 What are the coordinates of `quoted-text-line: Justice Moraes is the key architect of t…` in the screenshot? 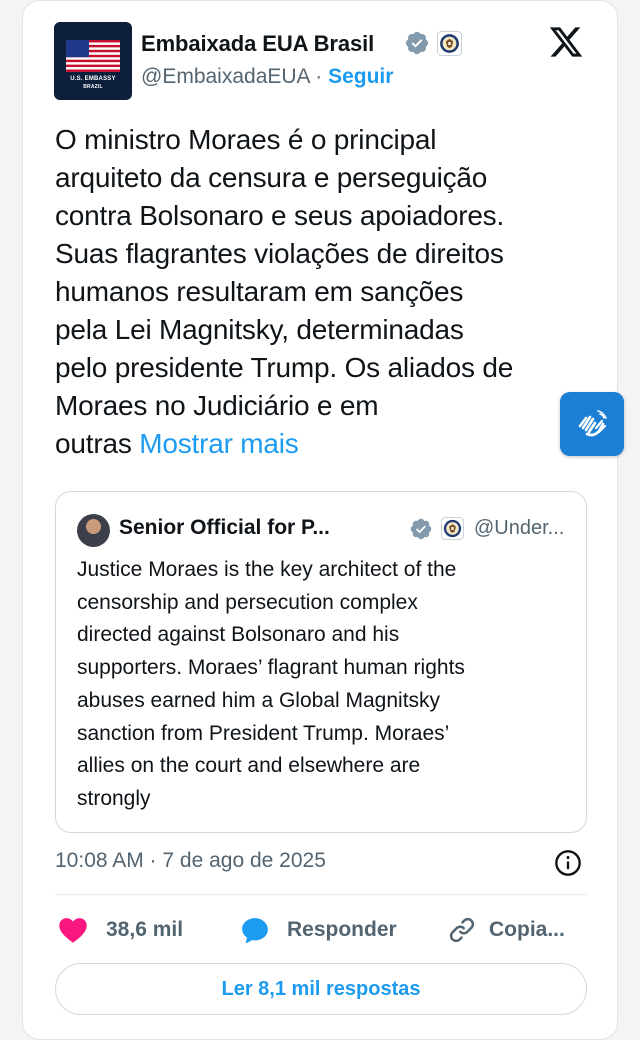 It's located at (267, 569).